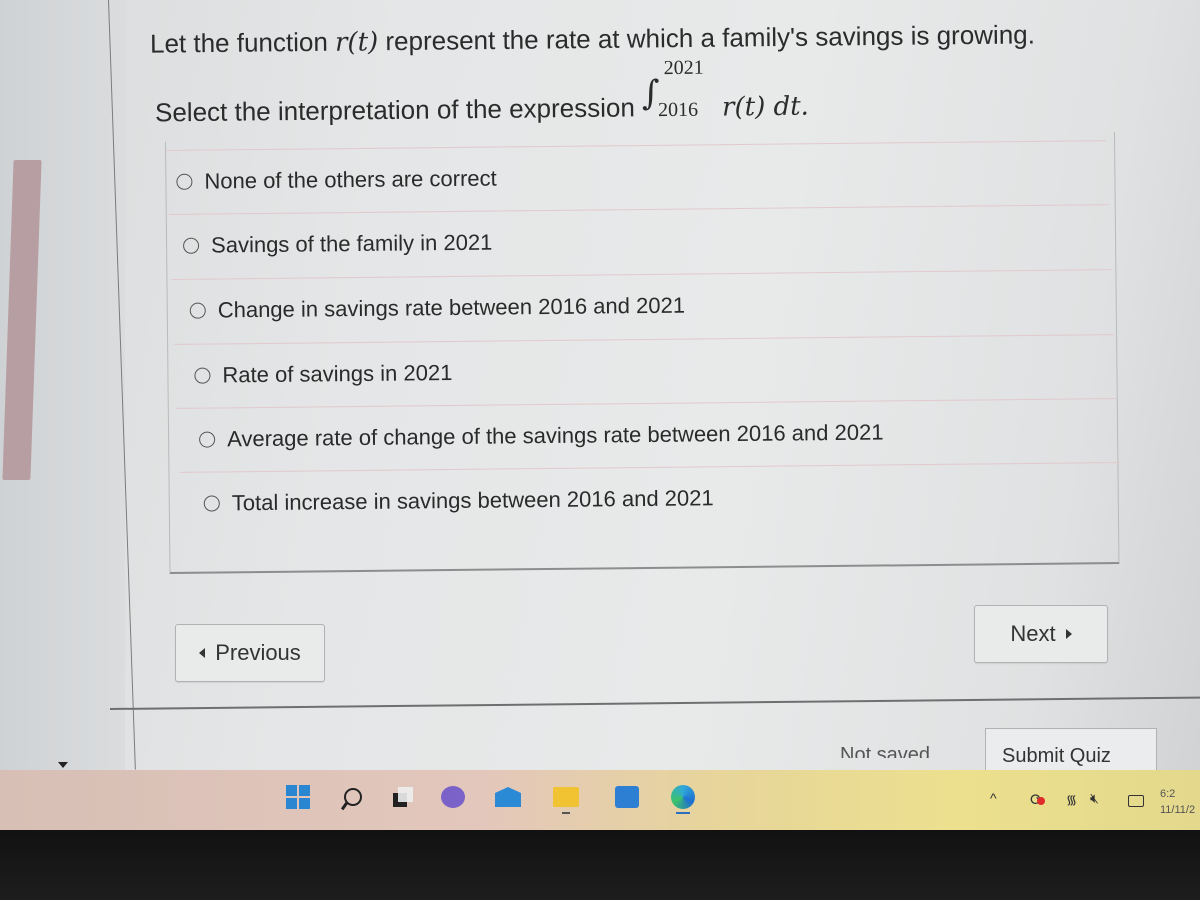  What do you see at coordinates (356, 42) in the screenshot?
I see `function-name: r(t)` at bounding box center [356, 42].